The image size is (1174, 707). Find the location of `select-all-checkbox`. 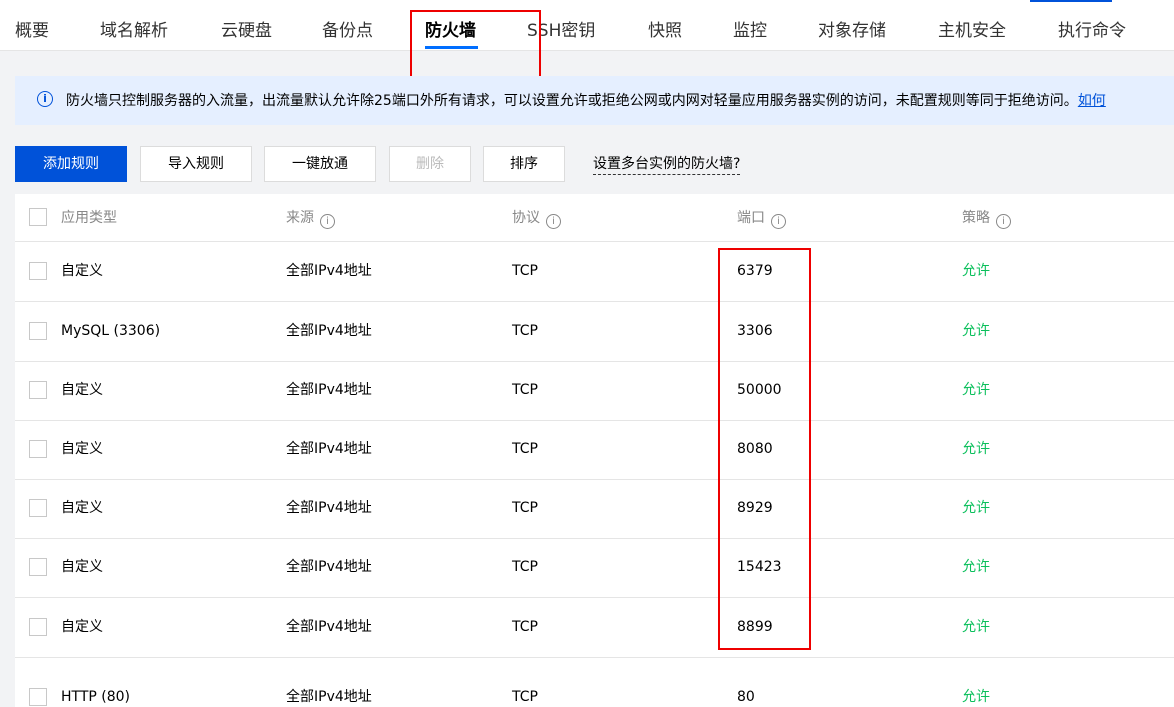

select-all-checkbox is located at coordinates (38, 217).